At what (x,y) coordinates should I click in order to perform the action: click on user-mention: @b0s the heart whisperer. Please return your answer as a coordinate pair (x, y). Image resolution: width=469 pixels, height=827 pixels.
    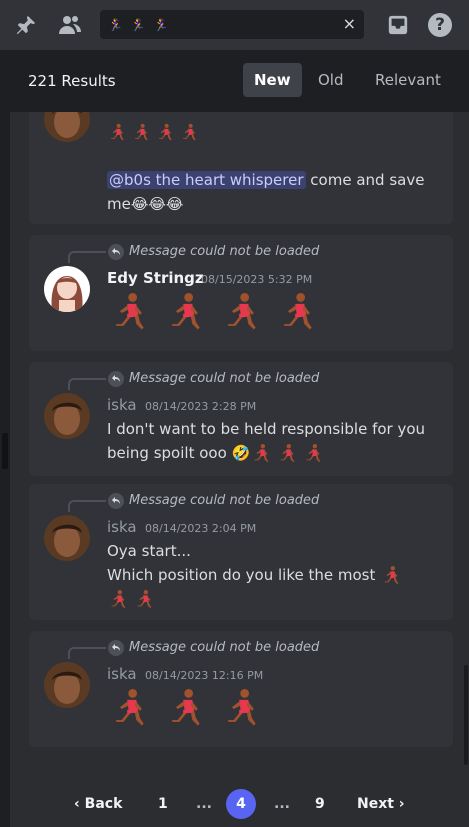
    Looking at the image, I should click on (206, 180).